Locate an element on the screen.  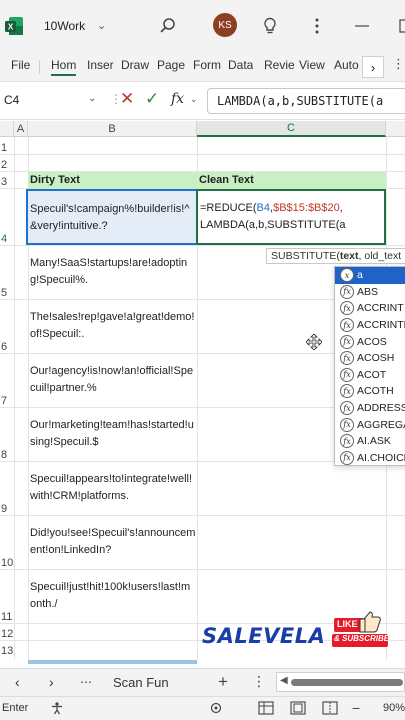
select-all-corner is located at coordinates (7, 129).